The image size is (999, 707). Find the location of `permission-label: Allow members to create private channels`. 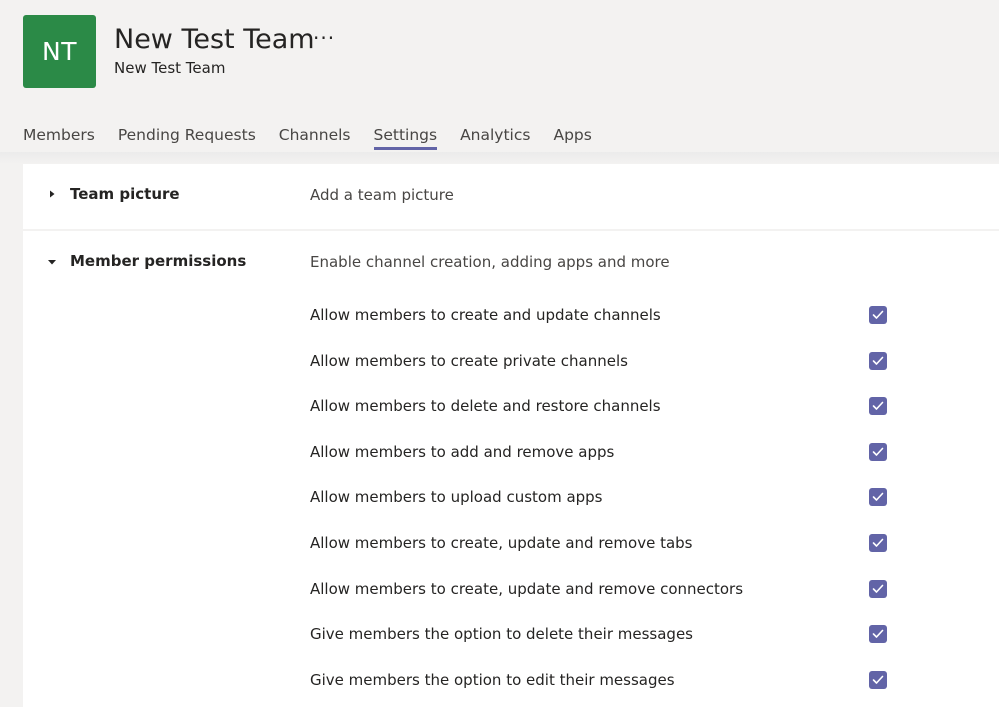

permission-label: Allow members to create private channels is located at coordinates (469, 361).